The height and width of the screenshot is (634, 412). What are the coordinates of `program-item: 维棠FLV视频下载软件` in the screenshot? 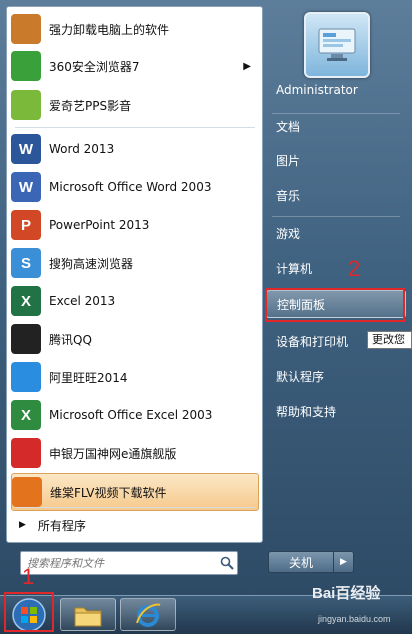 It's located at (135, 492).